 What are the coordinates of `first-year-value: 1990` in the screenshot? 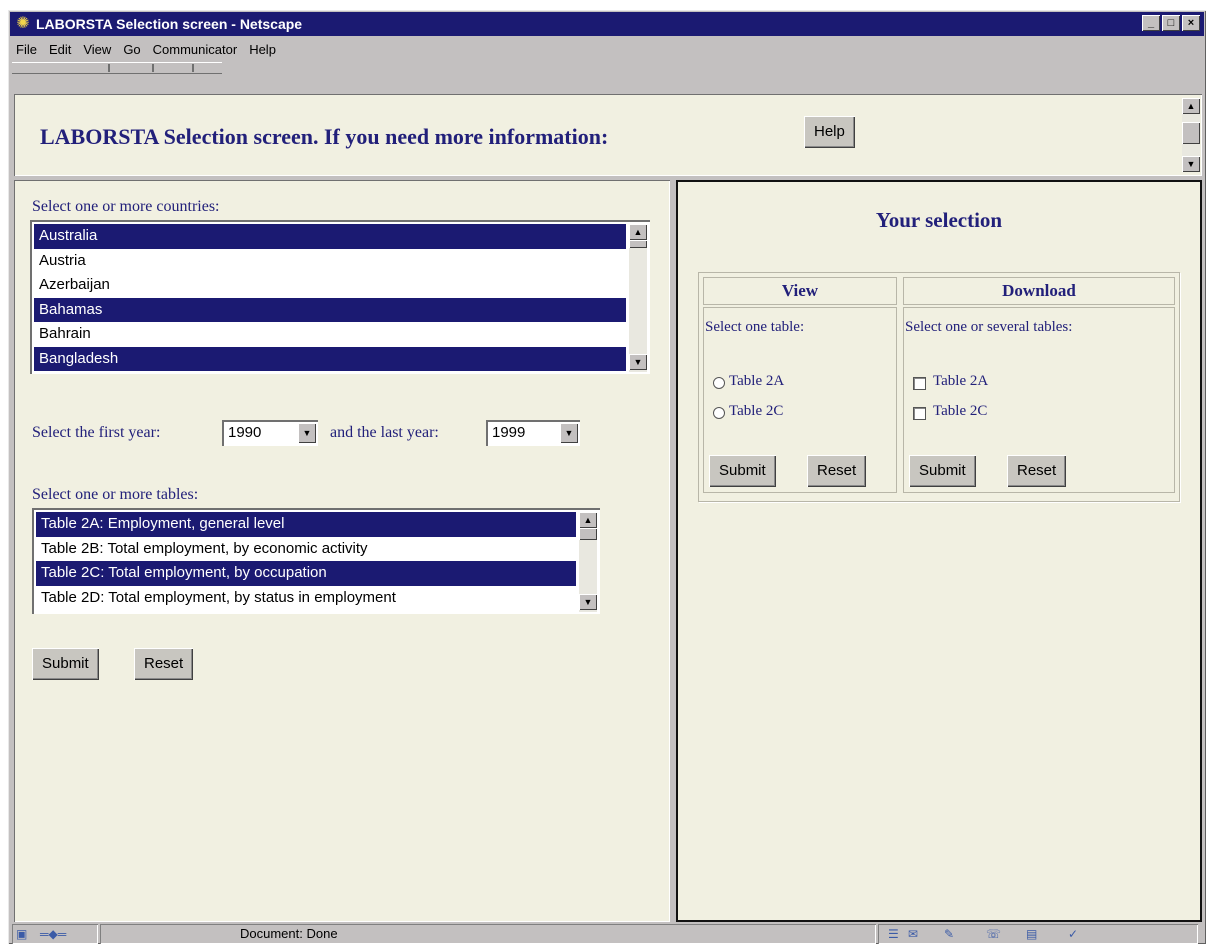 It's located at (245, 432).